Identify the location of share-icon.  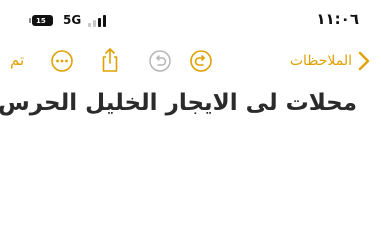
(110, 59).